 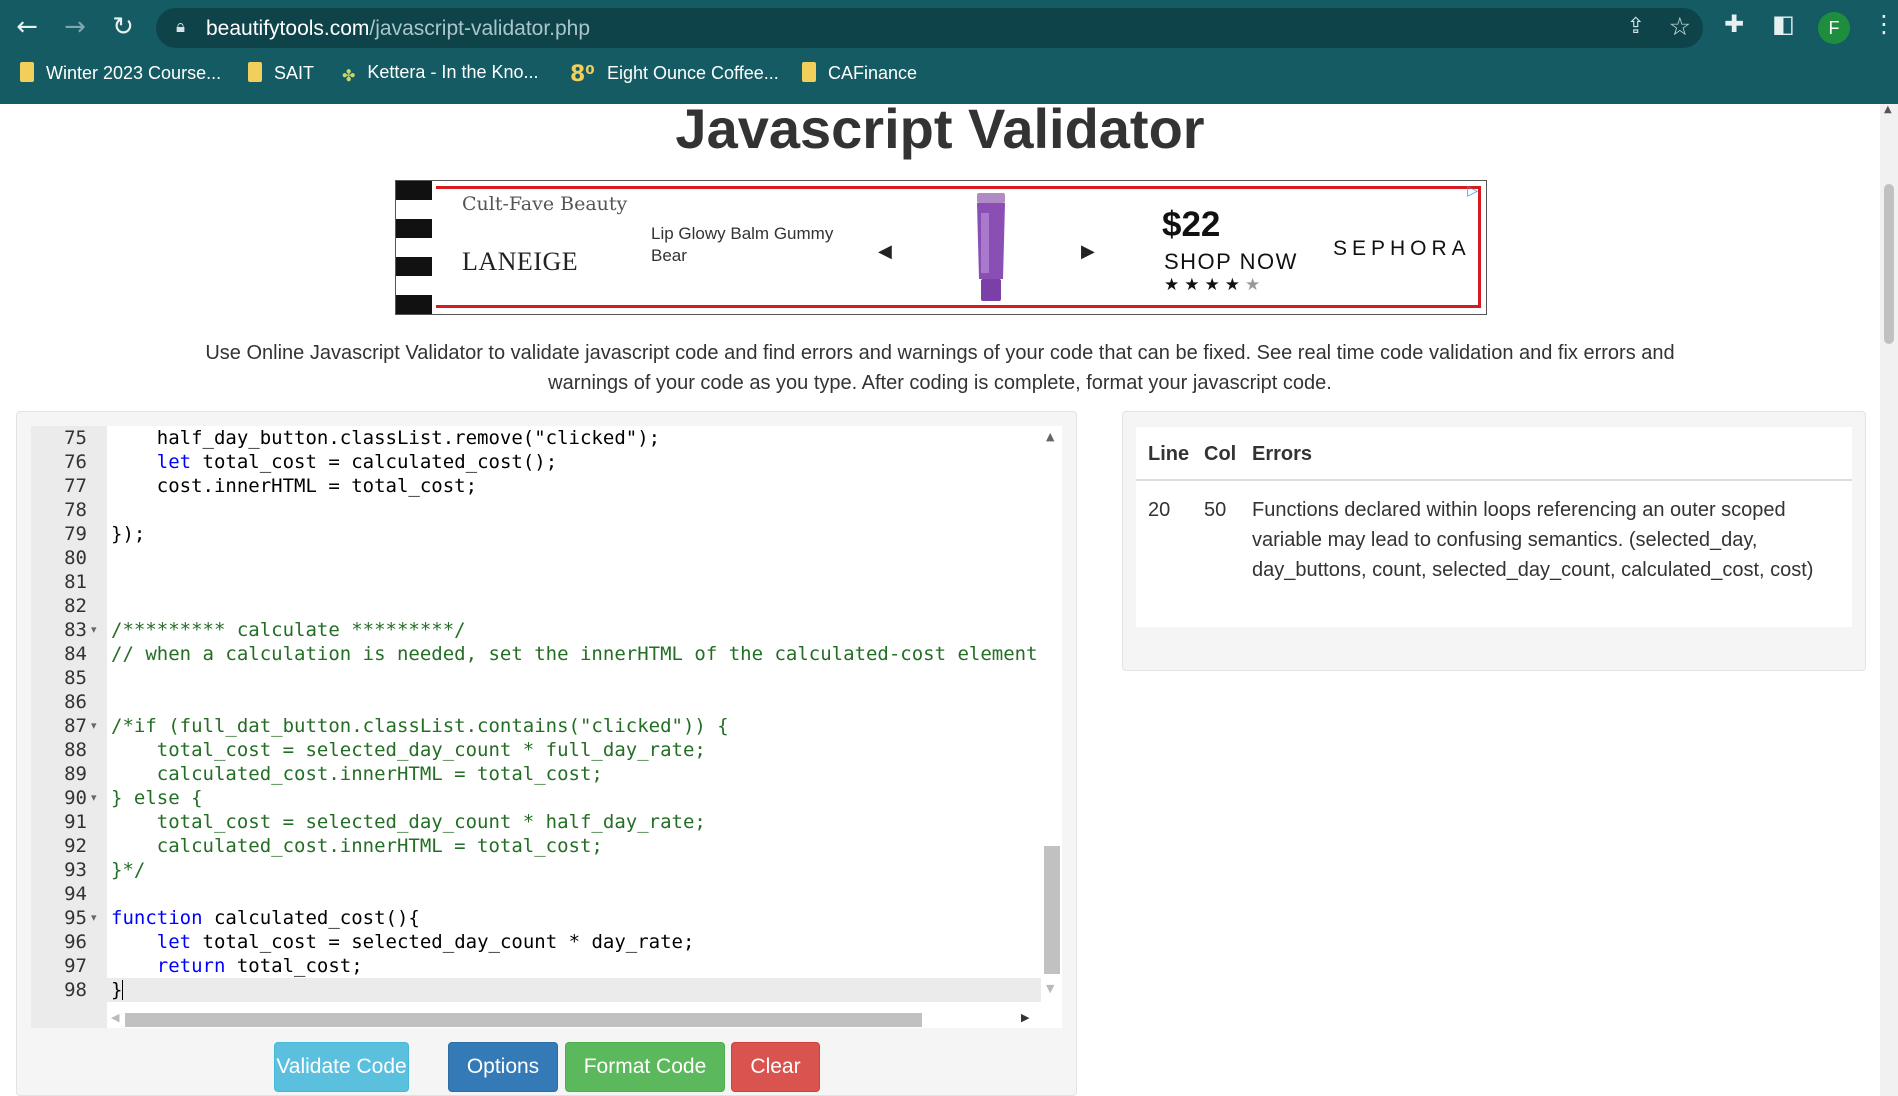 What do you see at coordinates (75, 750) in the screenshot?
I see `line-number: 88` at bounding box center [75, 750].